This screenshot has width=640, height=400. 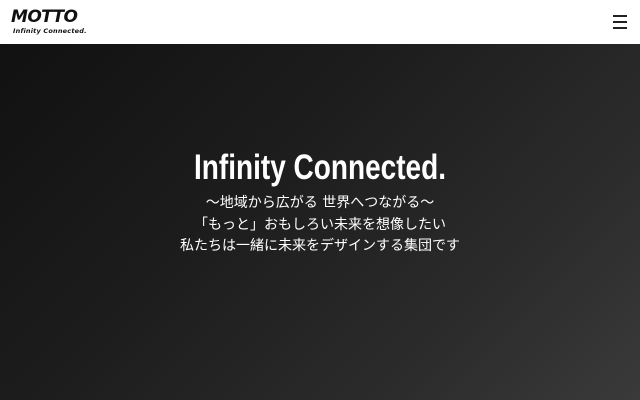 What do you see at coordinates (320, 225) in the screenshot?
I see `hero-tagline-line: 「もっと」おもしろい未来を想像したい` at bounding box center [320, 225].